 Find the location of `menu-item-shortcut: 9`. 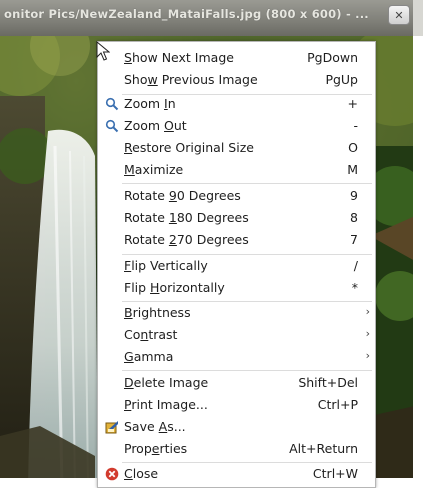

menu-item-shortcut: 9 is located at coordinates (354, 195).